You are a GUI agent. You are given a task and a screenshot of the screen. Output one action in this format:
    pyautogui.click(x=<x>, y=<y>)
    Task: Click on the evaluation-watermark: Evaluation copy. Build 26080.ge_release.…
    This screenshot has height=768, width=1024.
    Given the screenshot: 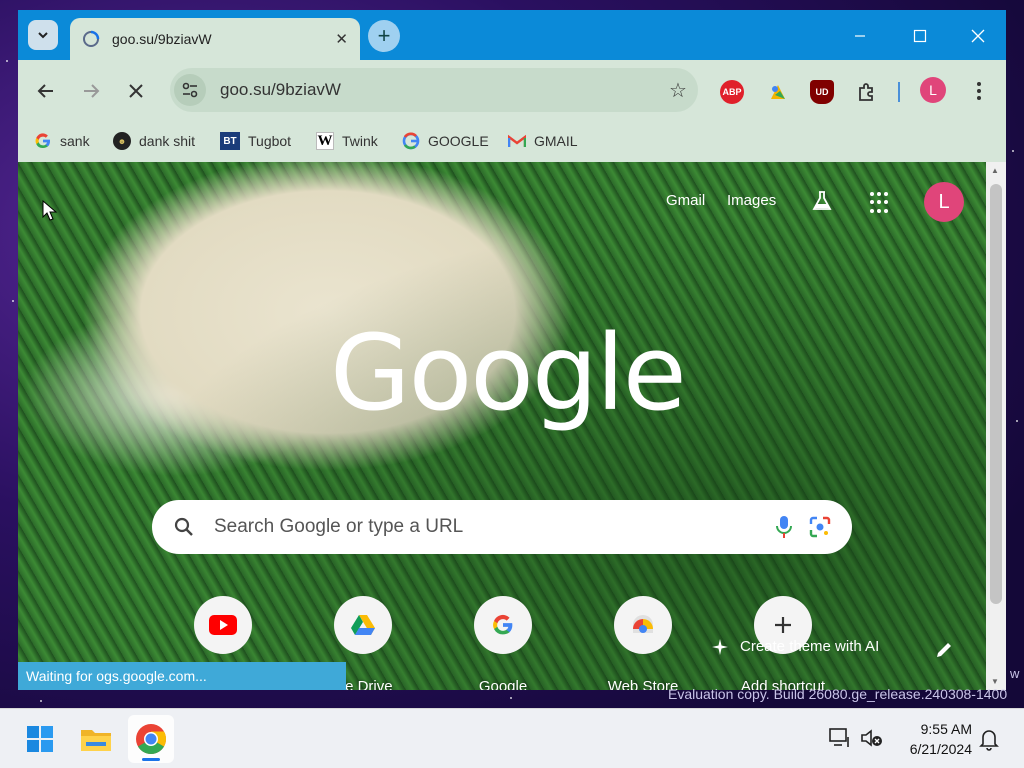 What is the action you would take?
    pyautogui.click(x=838, y=694)
    